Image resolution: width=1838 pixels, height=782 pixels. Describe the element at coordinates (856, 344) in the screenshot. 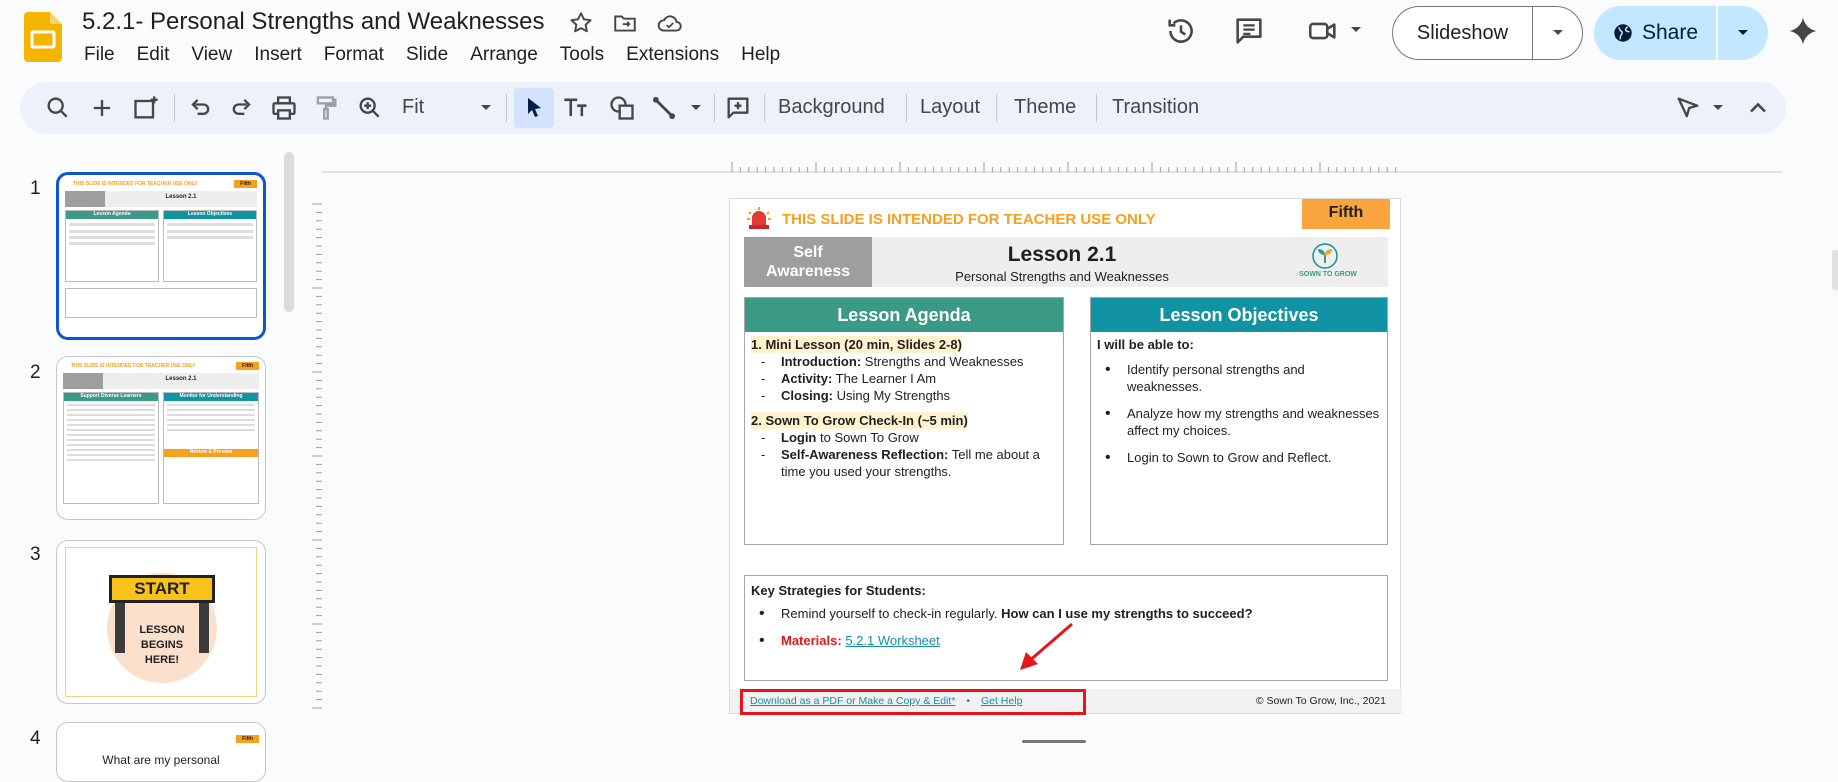

I see `mini-lesson-label: 1. Mini Lesson (20 min, Slides 2-8)` at that location.